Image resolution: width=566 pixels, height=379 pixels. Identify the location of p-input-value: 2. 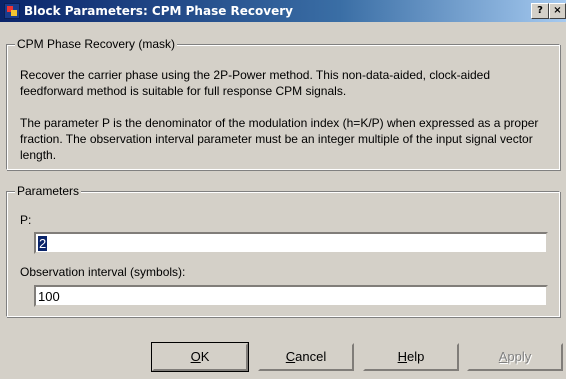
(43, 243).